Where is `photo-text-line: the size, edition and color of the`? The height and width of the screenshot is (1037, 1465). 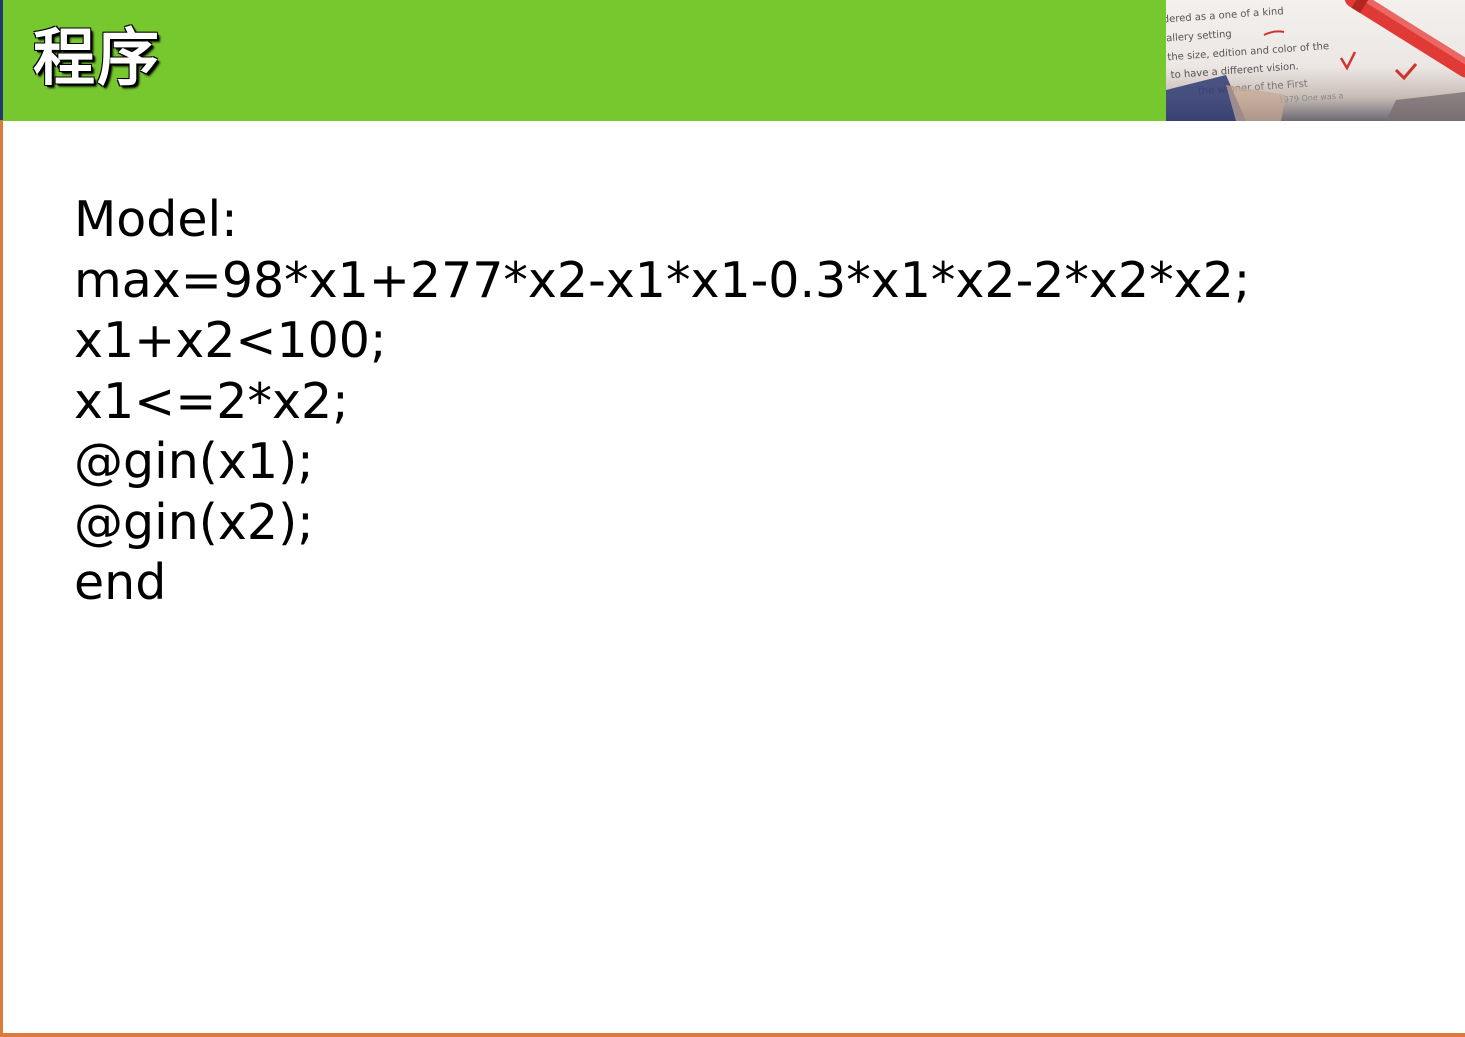 photo-text-line: the size, edition and color of the is located at coordinates (1248, 52).